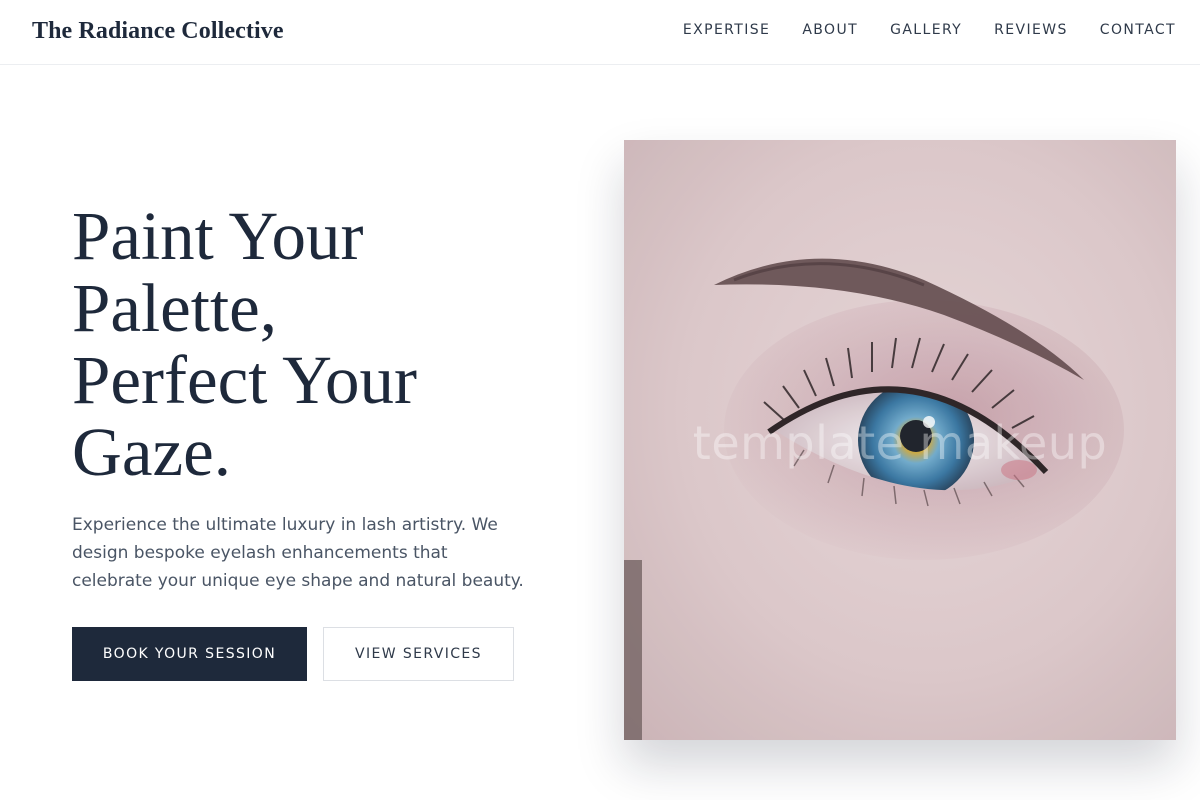 Image resolution: width=1200 pixels, height=800 pixels. What do you see at coordinates (158, 31) in the screenshot?
I see `brand-logo: The Radiance Collective` at bounding box center [158, 31].